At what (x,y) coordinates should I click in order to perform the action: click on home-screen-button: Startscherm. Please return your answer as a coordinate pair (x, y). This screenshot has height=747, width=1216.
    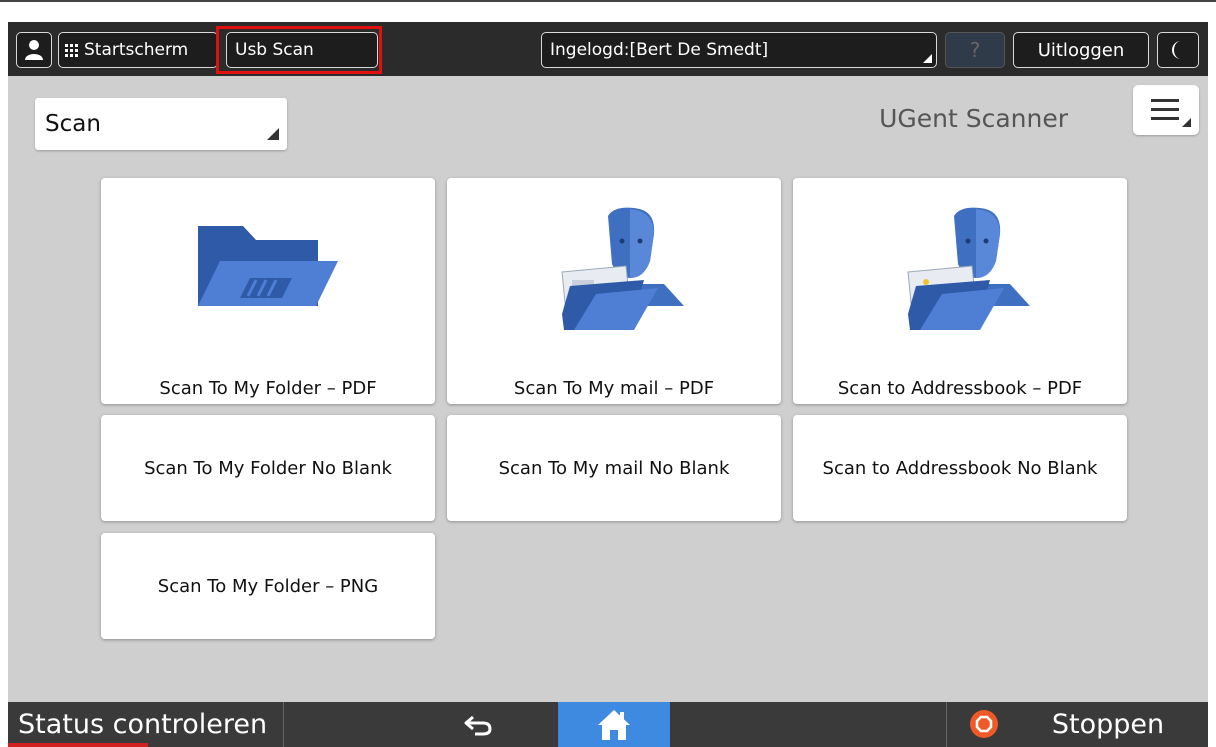
    Looking at the image, I should click on (138, 50).